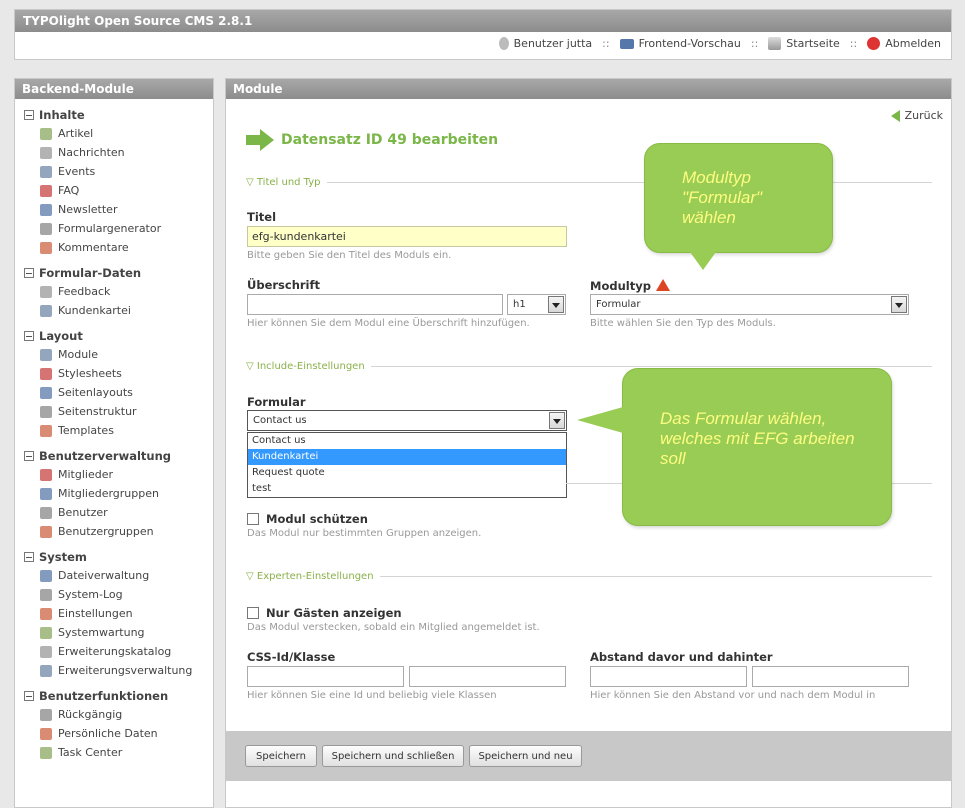  I want to click on page-heading: Datensatz ID 49 bearbeiten, so click(372, 140).